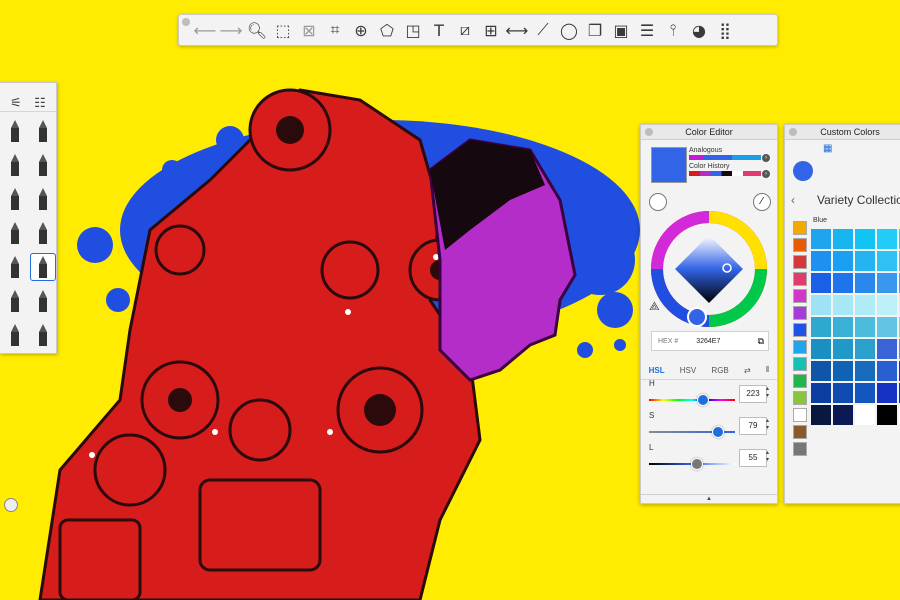 This screenshot has width=900, height=600. Describe the element at coordinates (719, 370) in the screenshot. I see `tab-rgb: RGB` at that location.